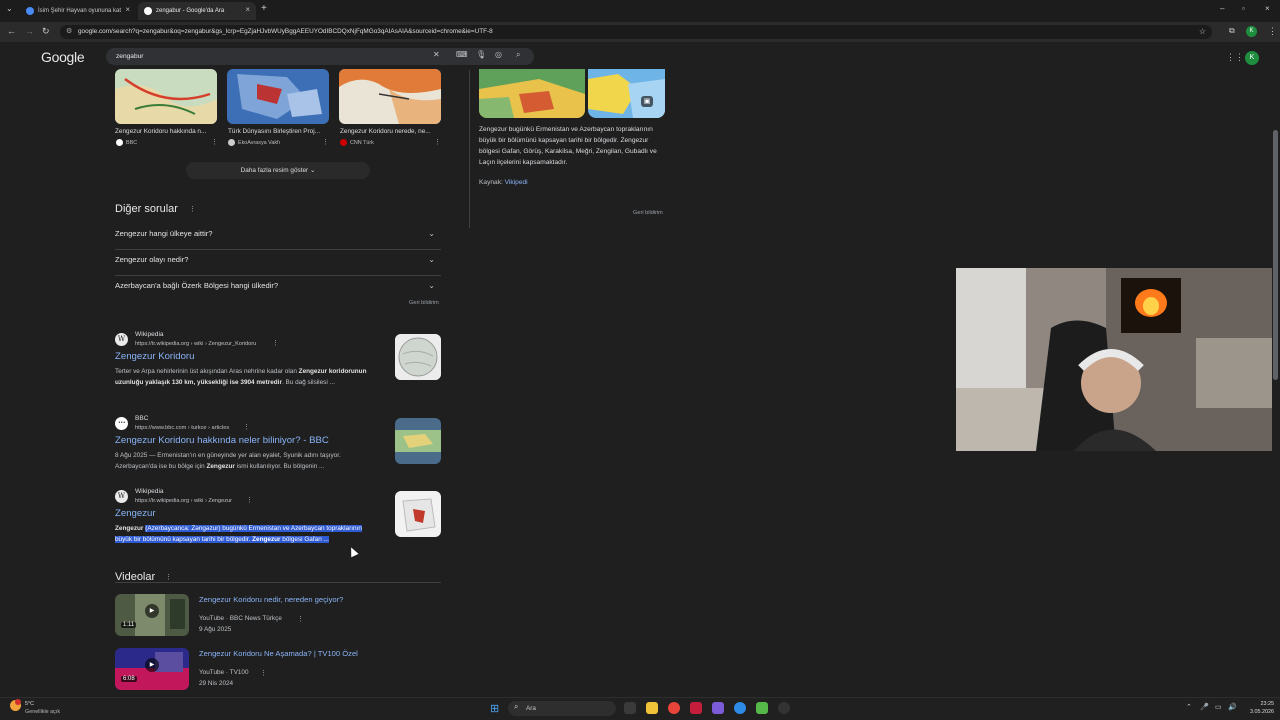  Describe the element at coordinates (29, 31) in the screenshot. I see `forward-icon: →` at that location.